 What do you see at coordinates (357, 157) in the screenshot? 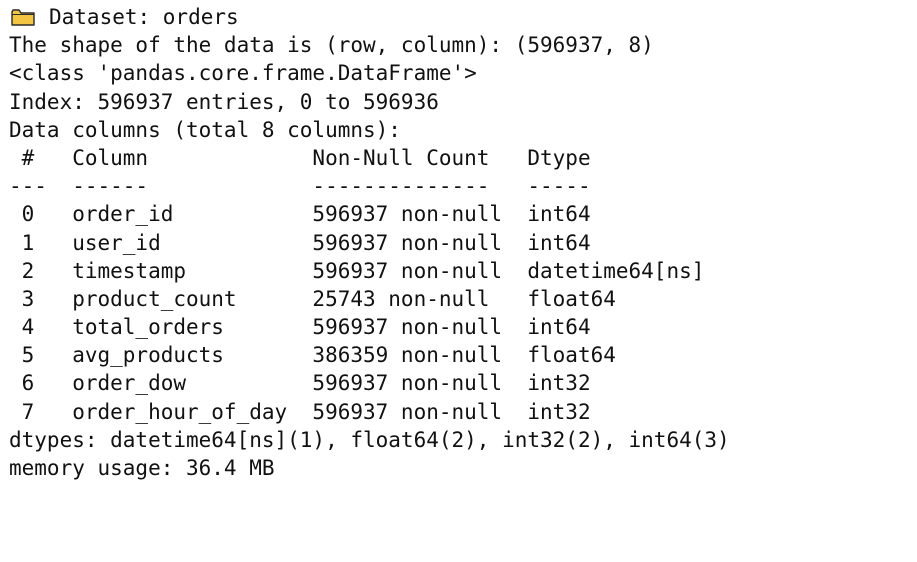
I see `table-header: # Column Non-Null Count Dtype` at bounding box center [357, 157].